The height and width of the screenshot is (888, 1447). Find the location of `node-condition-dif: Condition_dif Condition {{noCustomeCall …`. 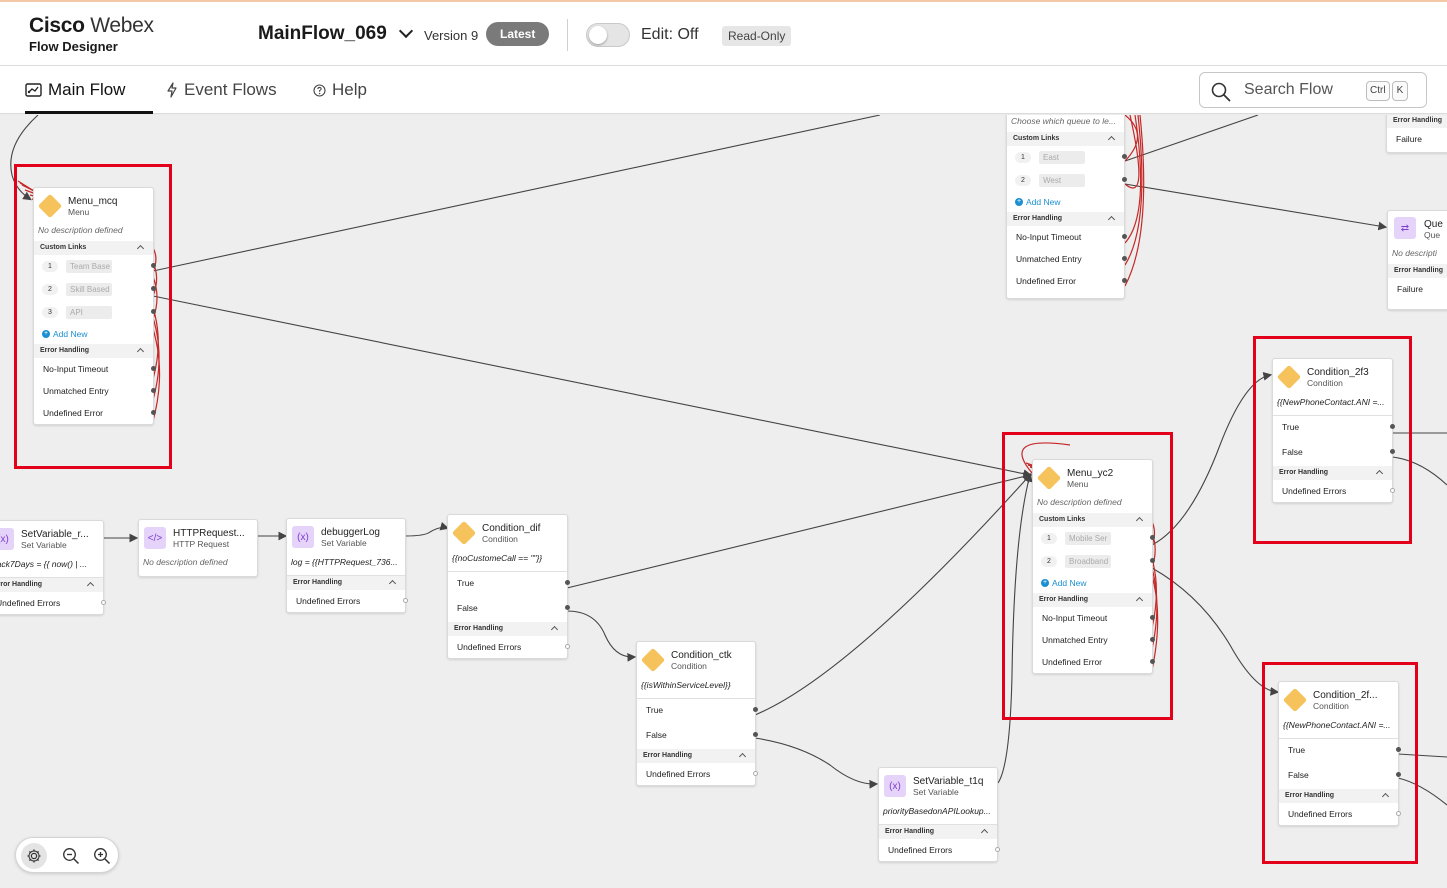

node-condition-dif: Condition_dif Condition {{noCustomeCall … is located at coordinates (508, 586).